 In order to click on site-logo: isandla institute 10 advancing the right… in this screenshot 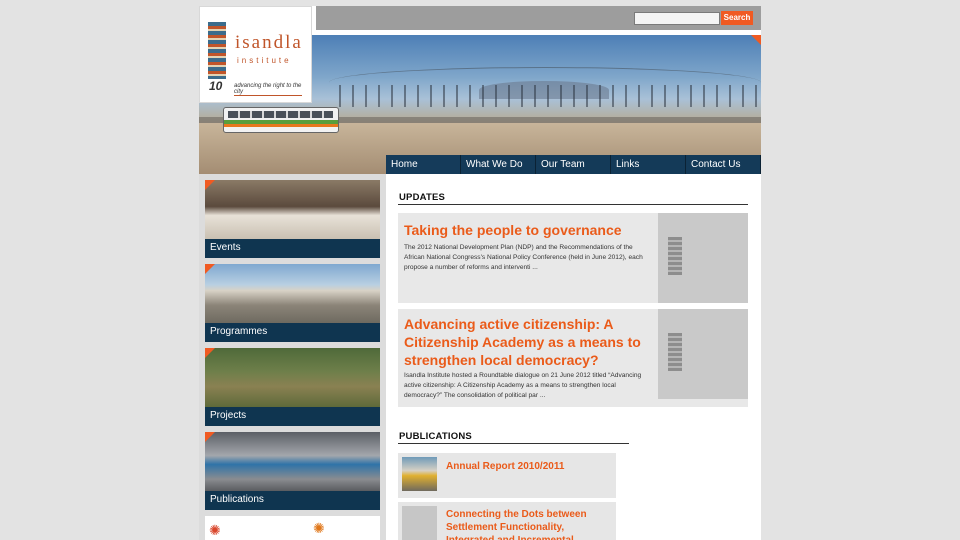, I will do `click(255, 54)`.